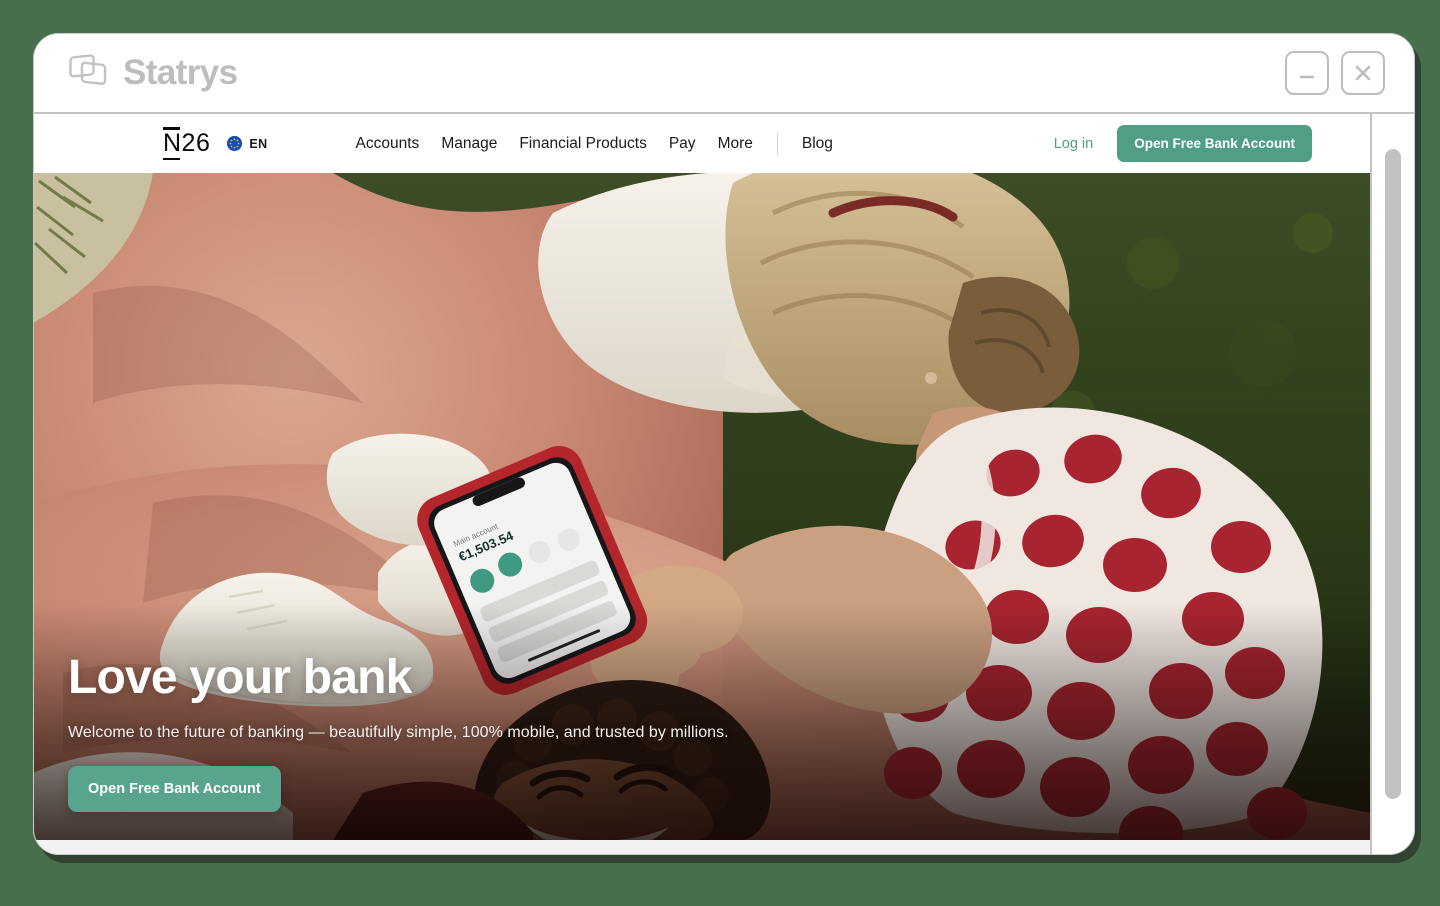 This screenshot has width=1440, height=906. What do you see at coordinates (247, 143) in the screenshot?
I see `language-selector: EN` at bounding box center [247, 143].